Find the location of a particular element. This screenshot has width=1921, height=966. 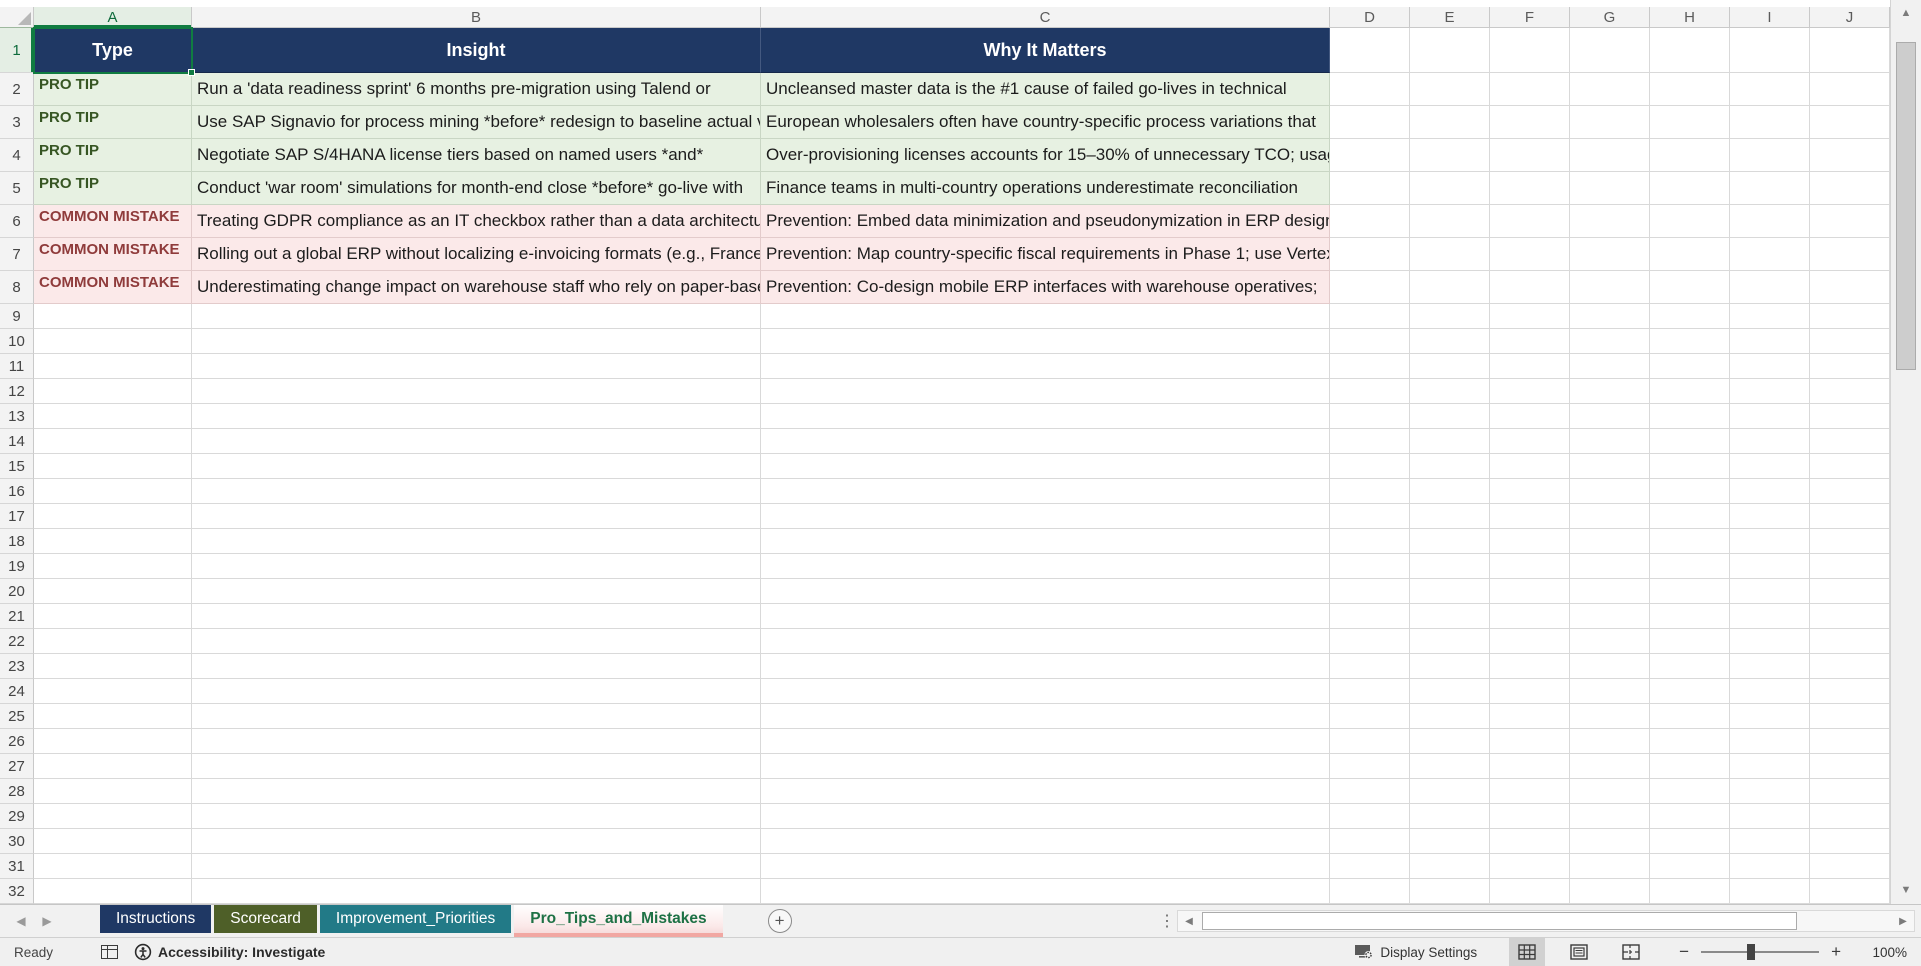

column-header-D: D is located at coordinates (1370, 17).